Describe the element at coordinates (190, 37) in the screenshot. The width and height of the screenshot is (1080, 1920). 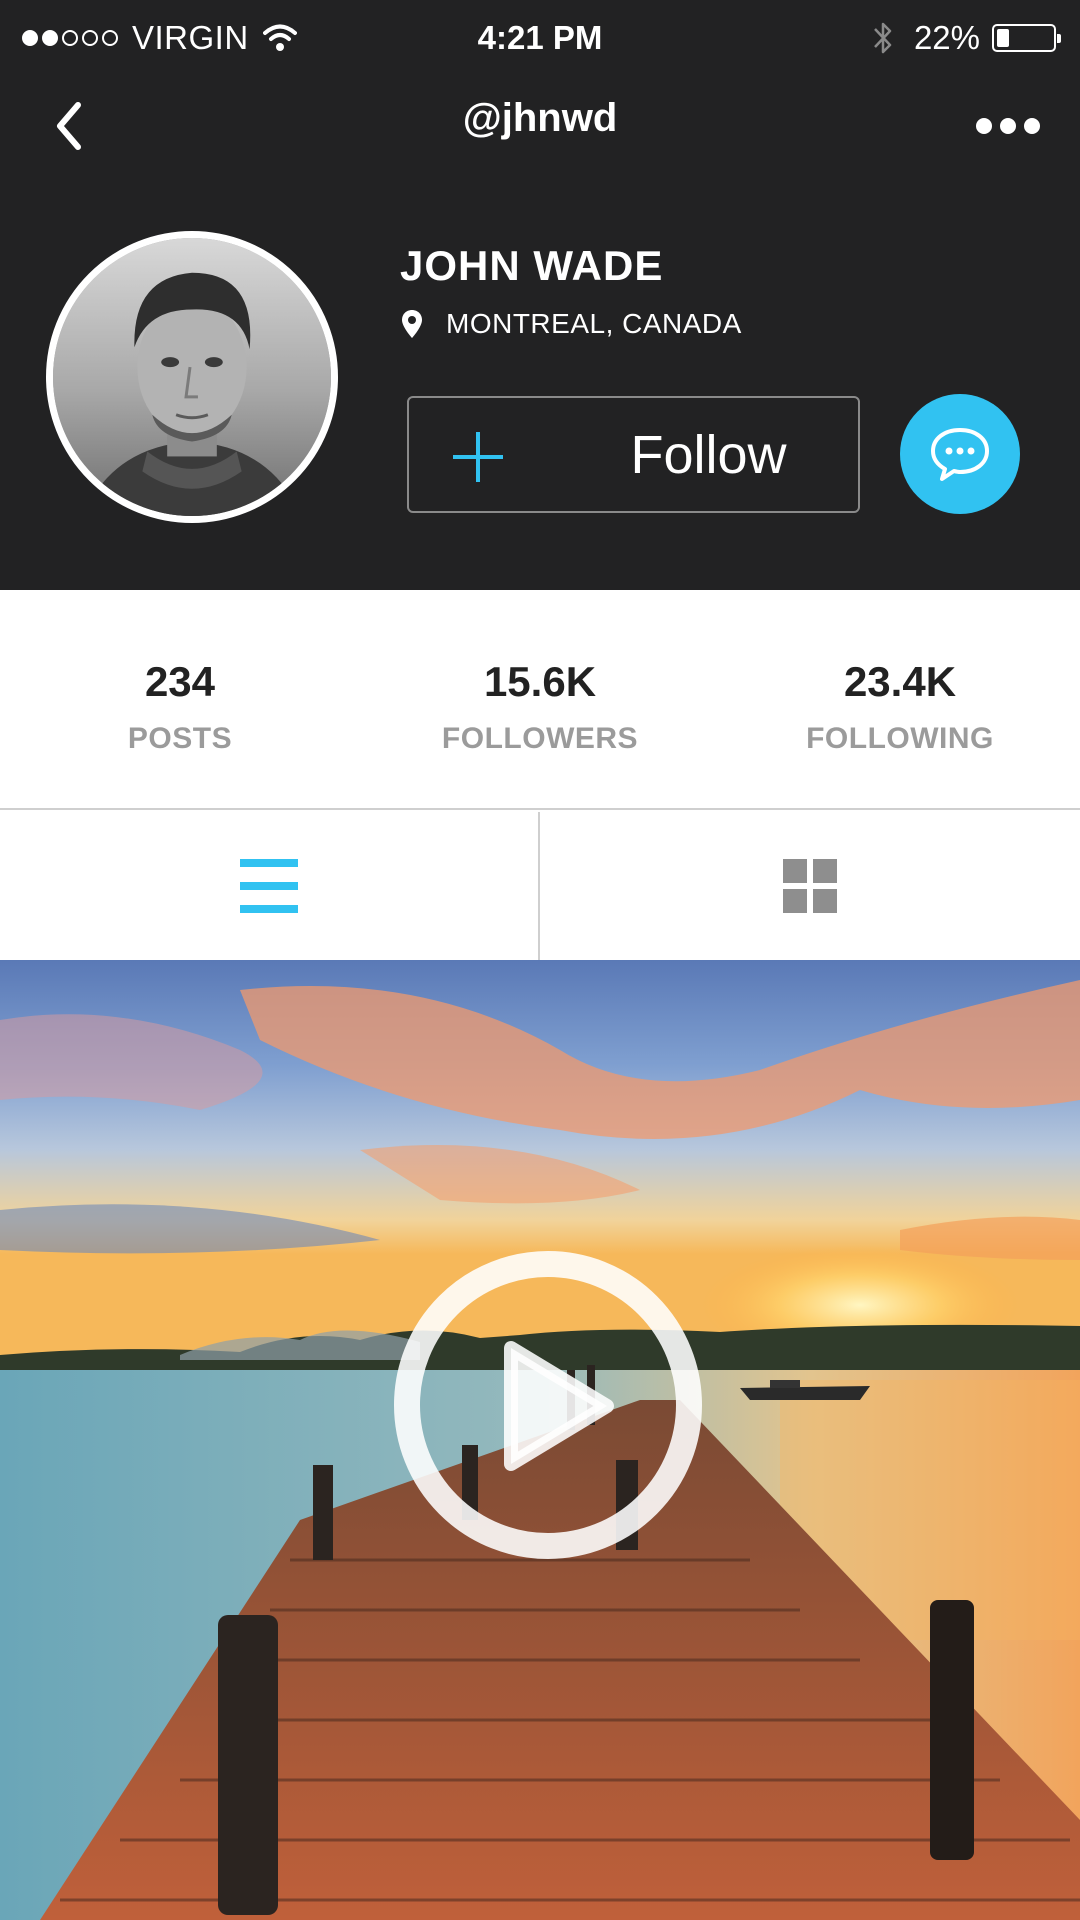
I see `carrier-name: VIRGIN` at that location.